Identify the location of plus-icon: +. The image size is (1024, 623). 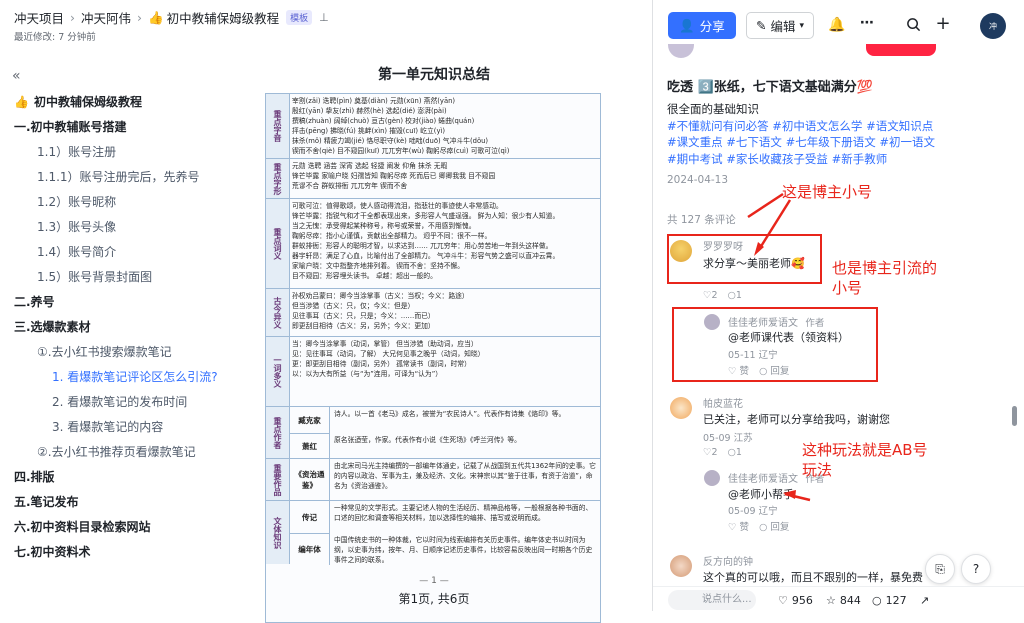
(943, 23).